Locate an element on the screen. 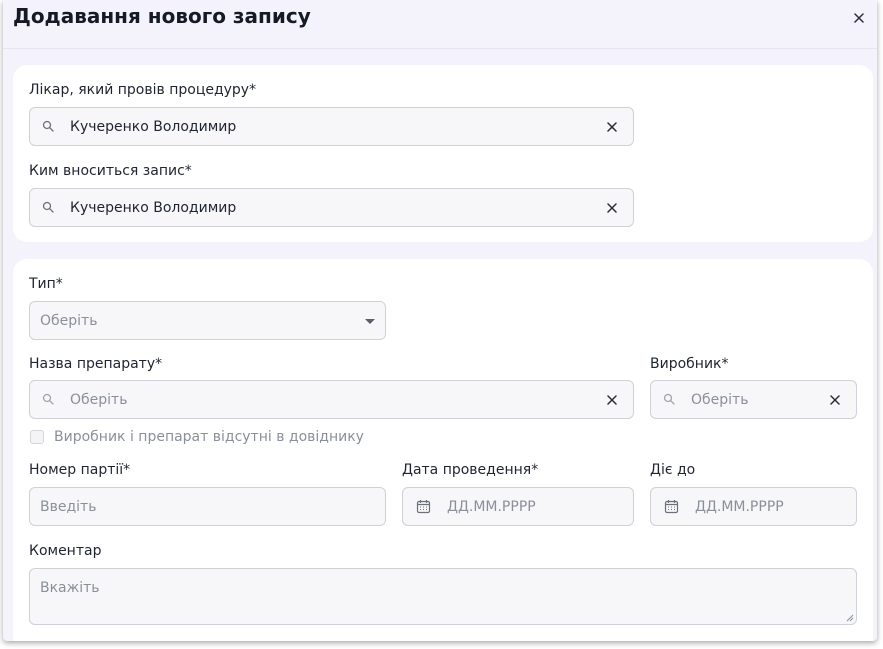  batch-placeholder: Введіть is located at coordinates (68, 506).